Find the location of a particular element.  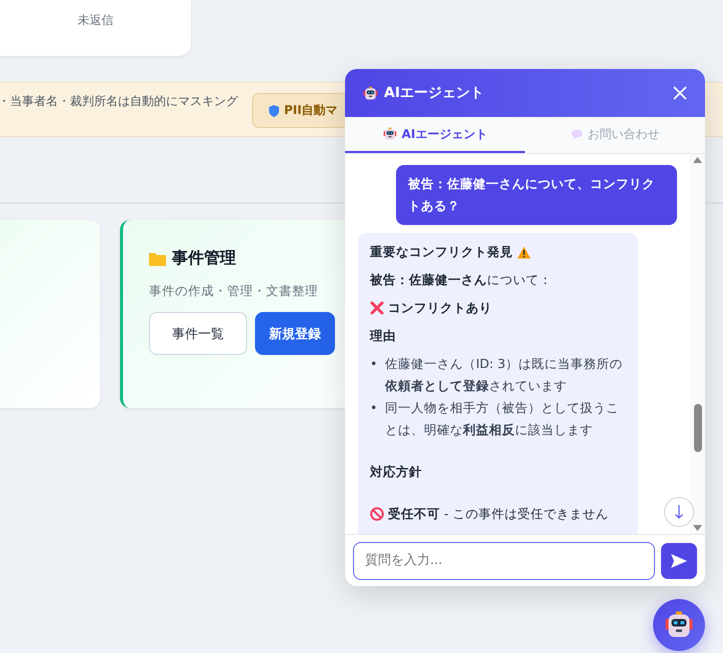

send-button is located at coordinates (679, 560).